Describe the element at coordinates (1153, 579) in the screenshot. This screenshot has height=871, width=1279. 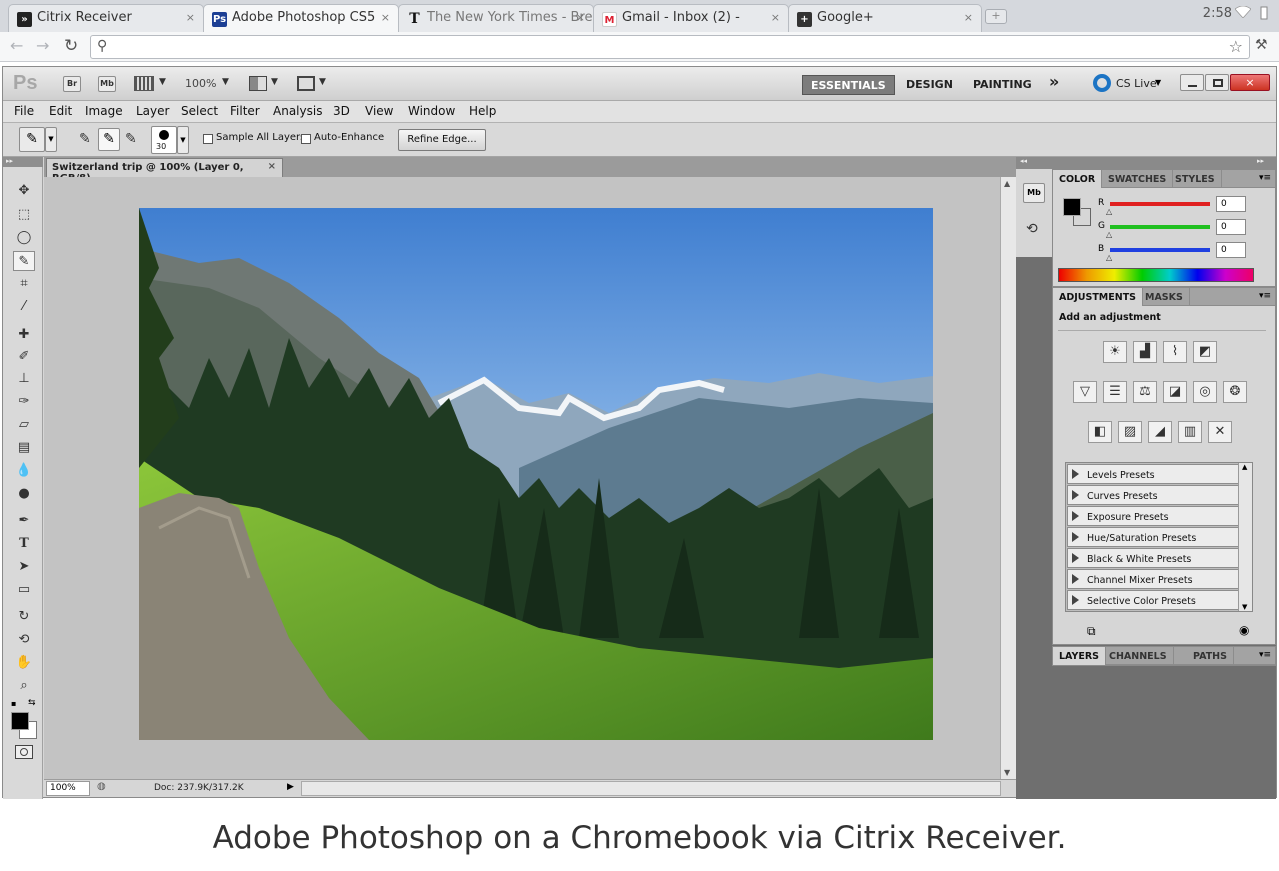
I see `adjustment-preset-item: Channel Mixer Presets` at that location.